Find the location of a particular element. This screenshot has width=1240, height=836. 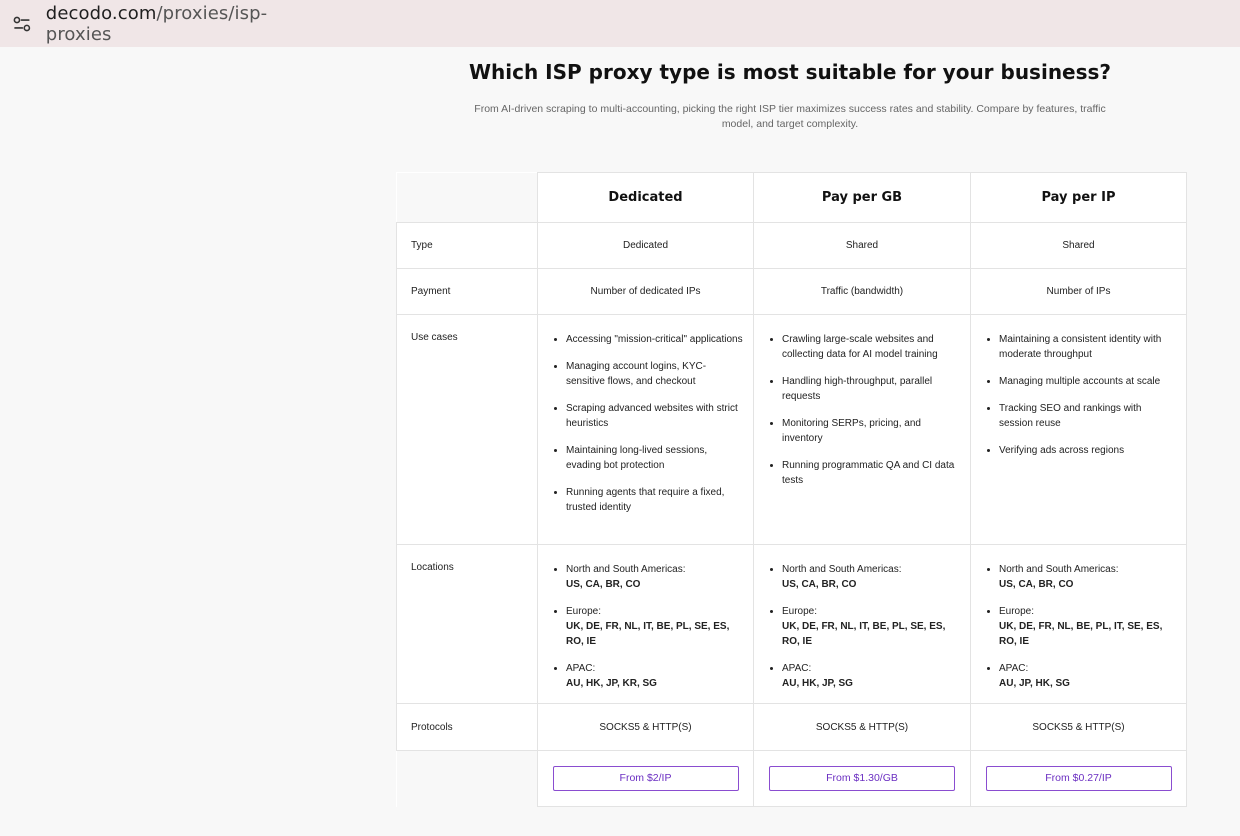

country-codes: AU, JP, HK, SG is located at coordinates (1034, 683).